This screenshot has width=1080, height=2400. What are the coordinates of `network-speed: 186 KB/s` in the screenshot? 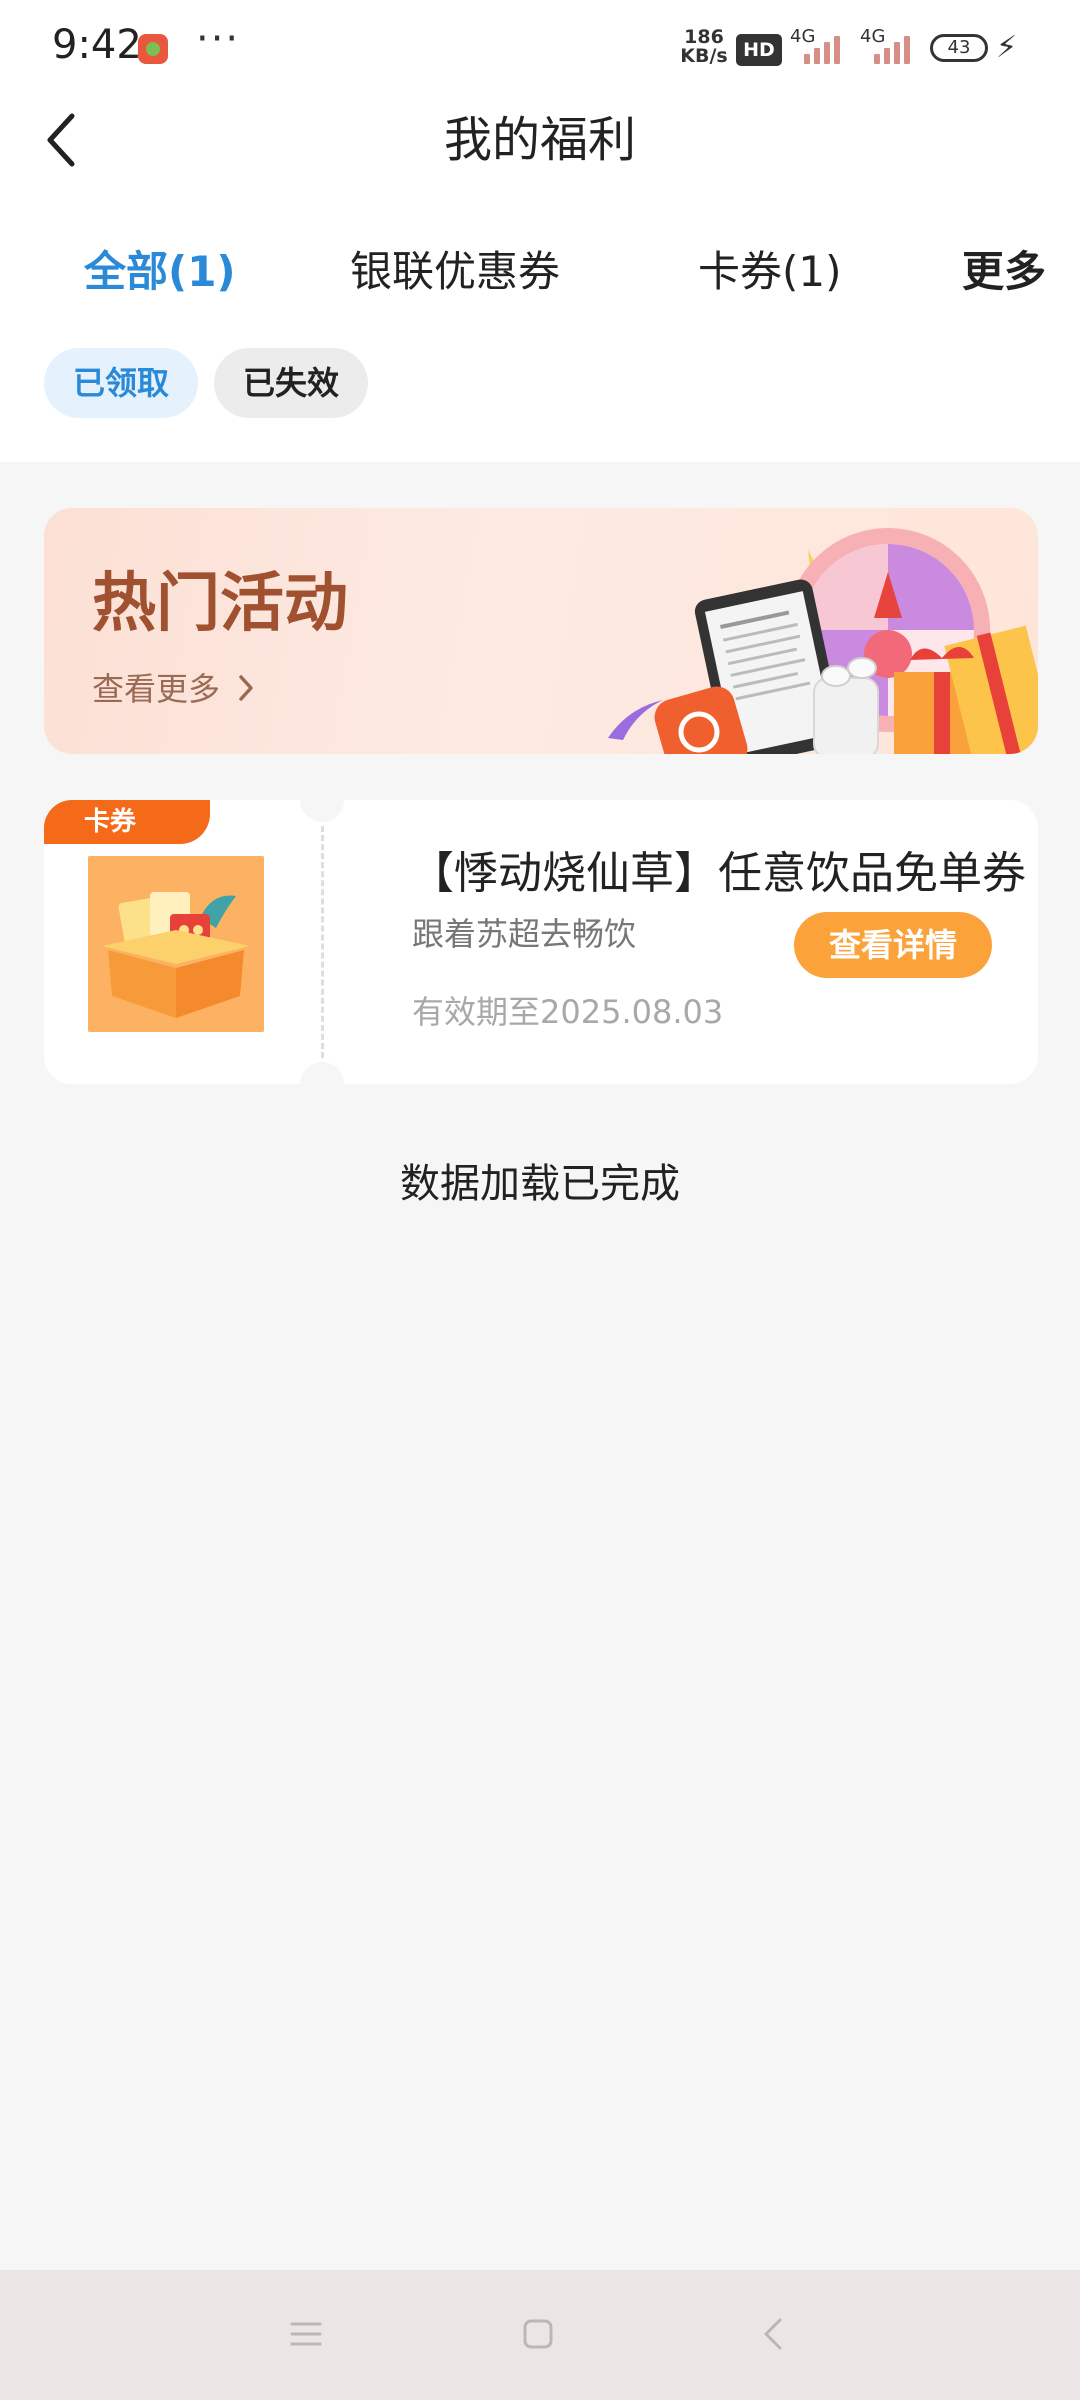 It's located at (704, 47).